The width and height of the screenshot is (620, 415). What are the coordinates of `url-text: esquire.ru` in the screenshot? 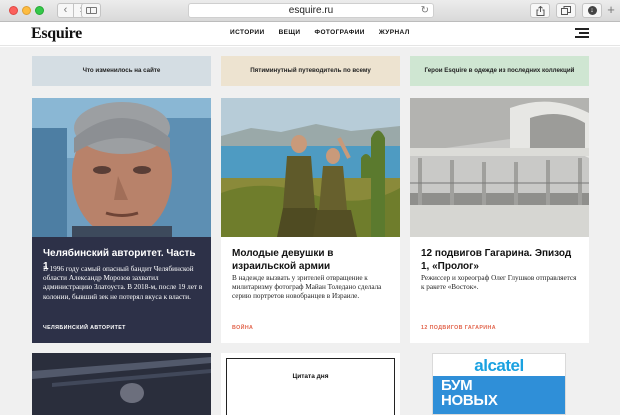 It's located at (311, 10).